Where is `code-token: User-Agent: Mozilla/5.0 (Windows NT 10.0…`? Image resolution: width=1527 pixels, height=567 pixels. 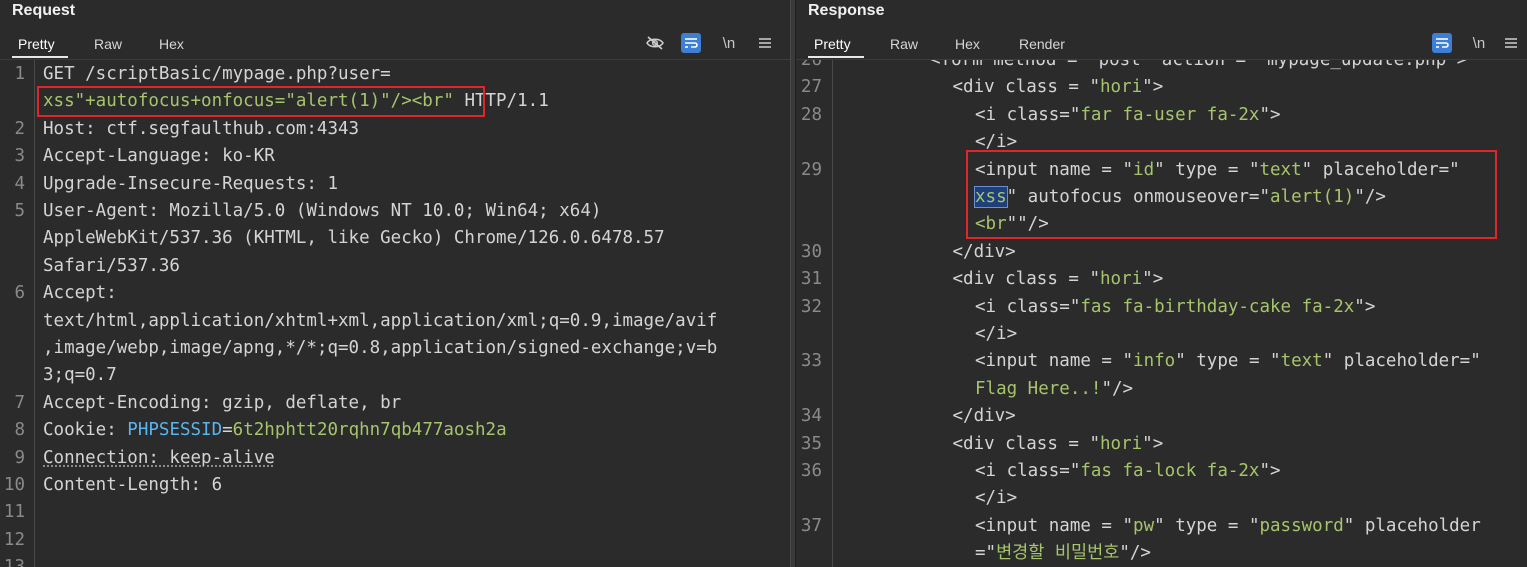
code-token: User-Agent: Mozilla/5.0 (Windows NT 10.0… is located at coordinates (322, 211).